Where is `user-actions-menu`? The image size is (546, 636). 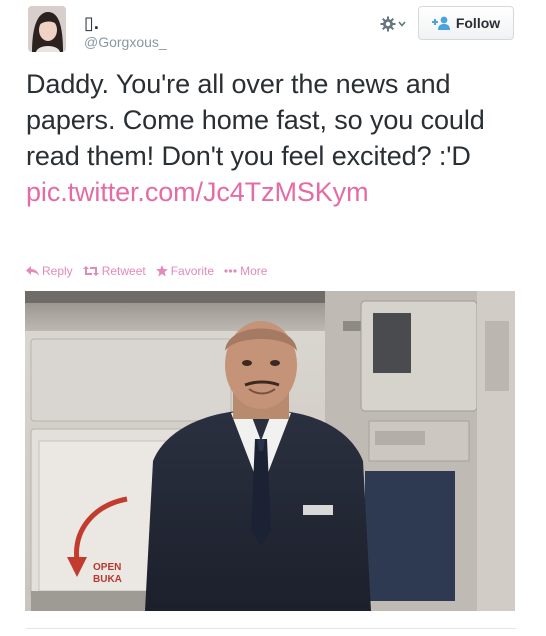
user-actions-menu is located at coordinates (394, 24).